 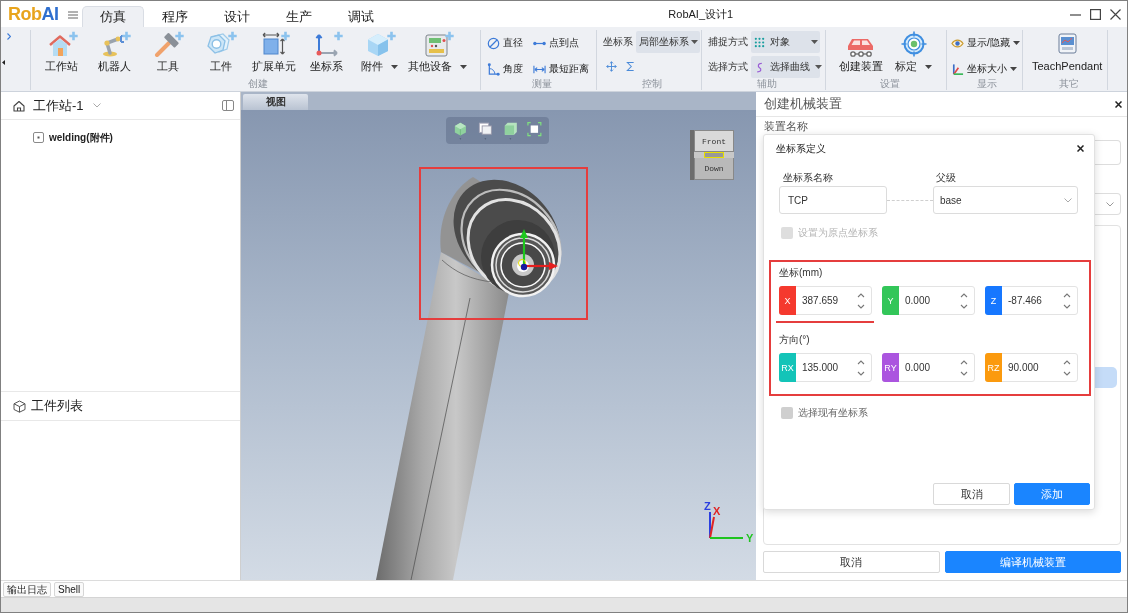 What do you see at coordinates (1067, 53) in the screenshot?
I see `ribbon-button: TeachPendant` at bounding box center [1067, 53].